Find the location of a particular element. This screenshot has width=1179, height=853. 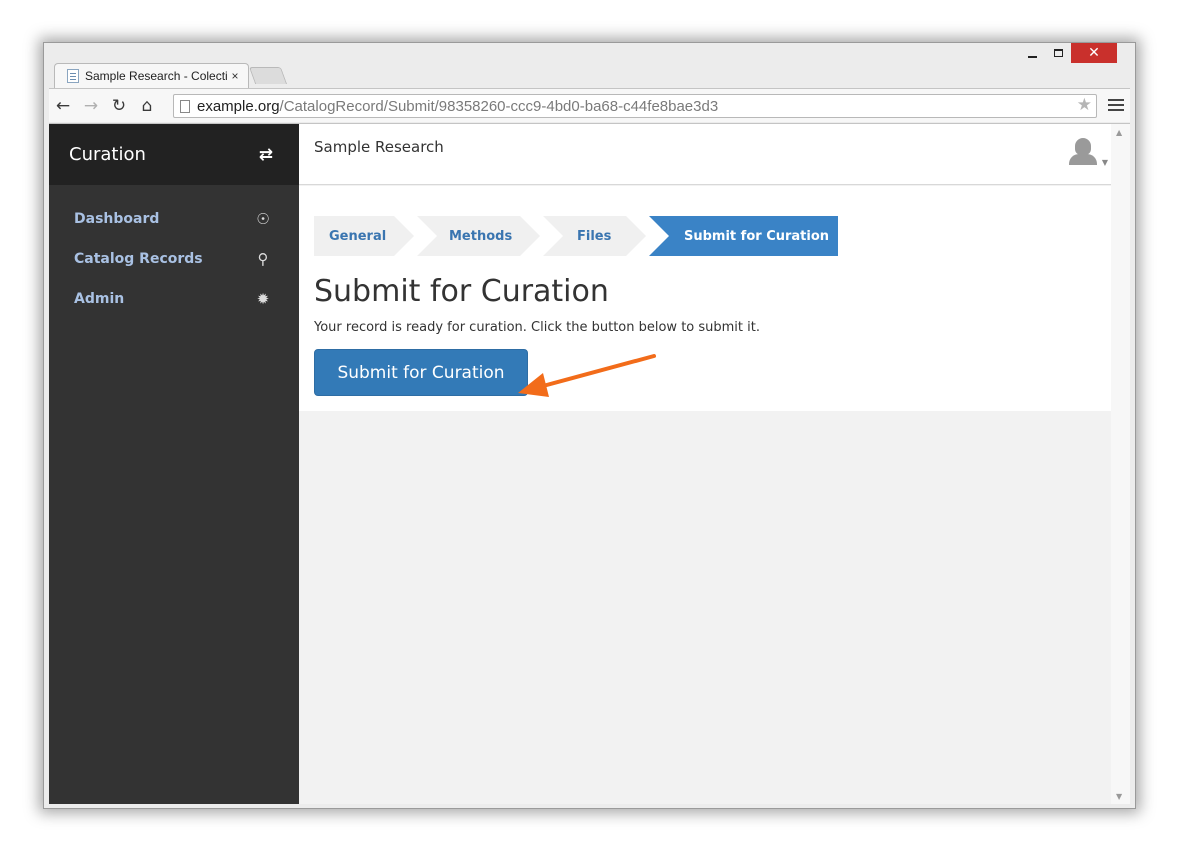

sidebar-brand: Curation ⇄ is located at coordinates (174, 154).